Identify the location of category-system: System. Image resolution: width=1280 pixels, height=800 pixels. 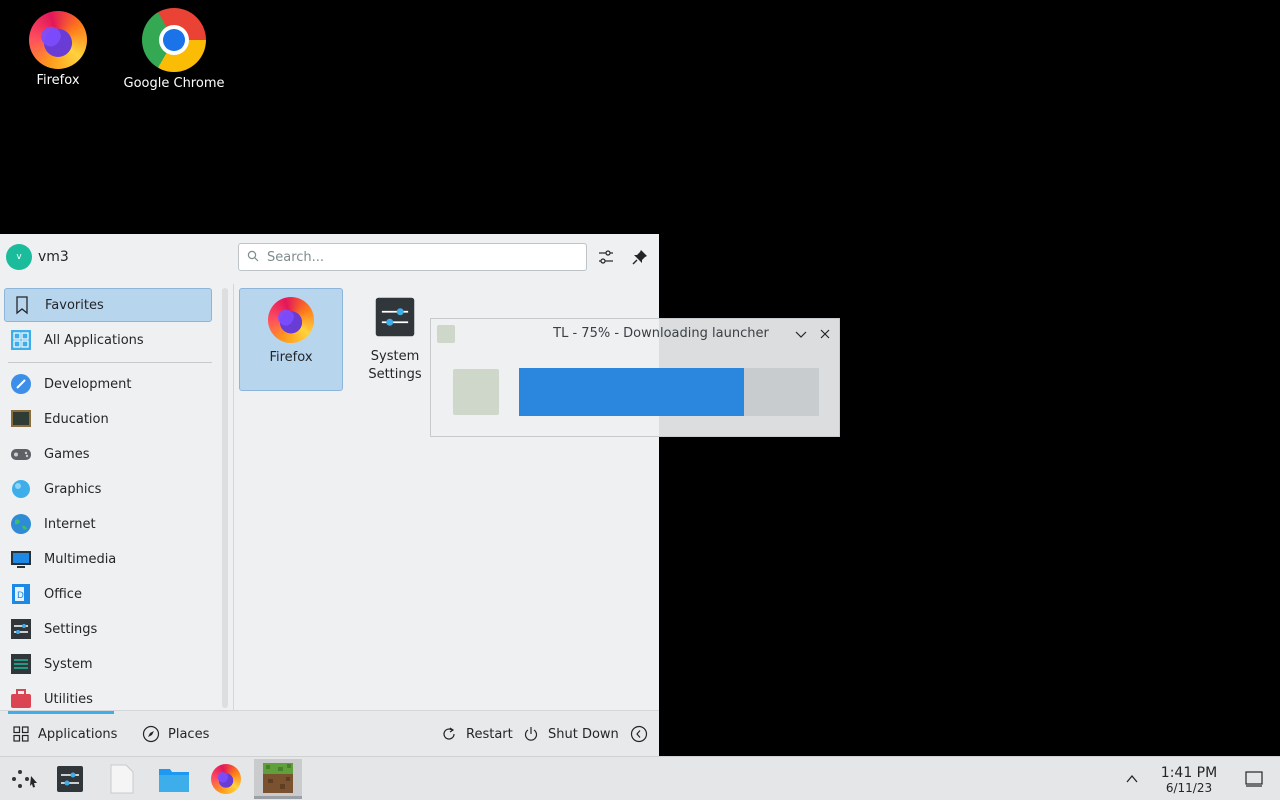
(108, 664).